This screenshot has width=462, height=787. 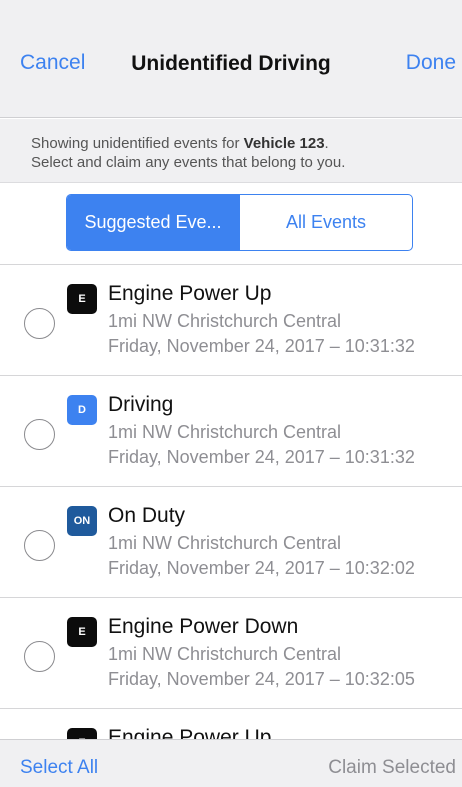 I want to click on event-title: On Duty, so click(x=147, y=515).